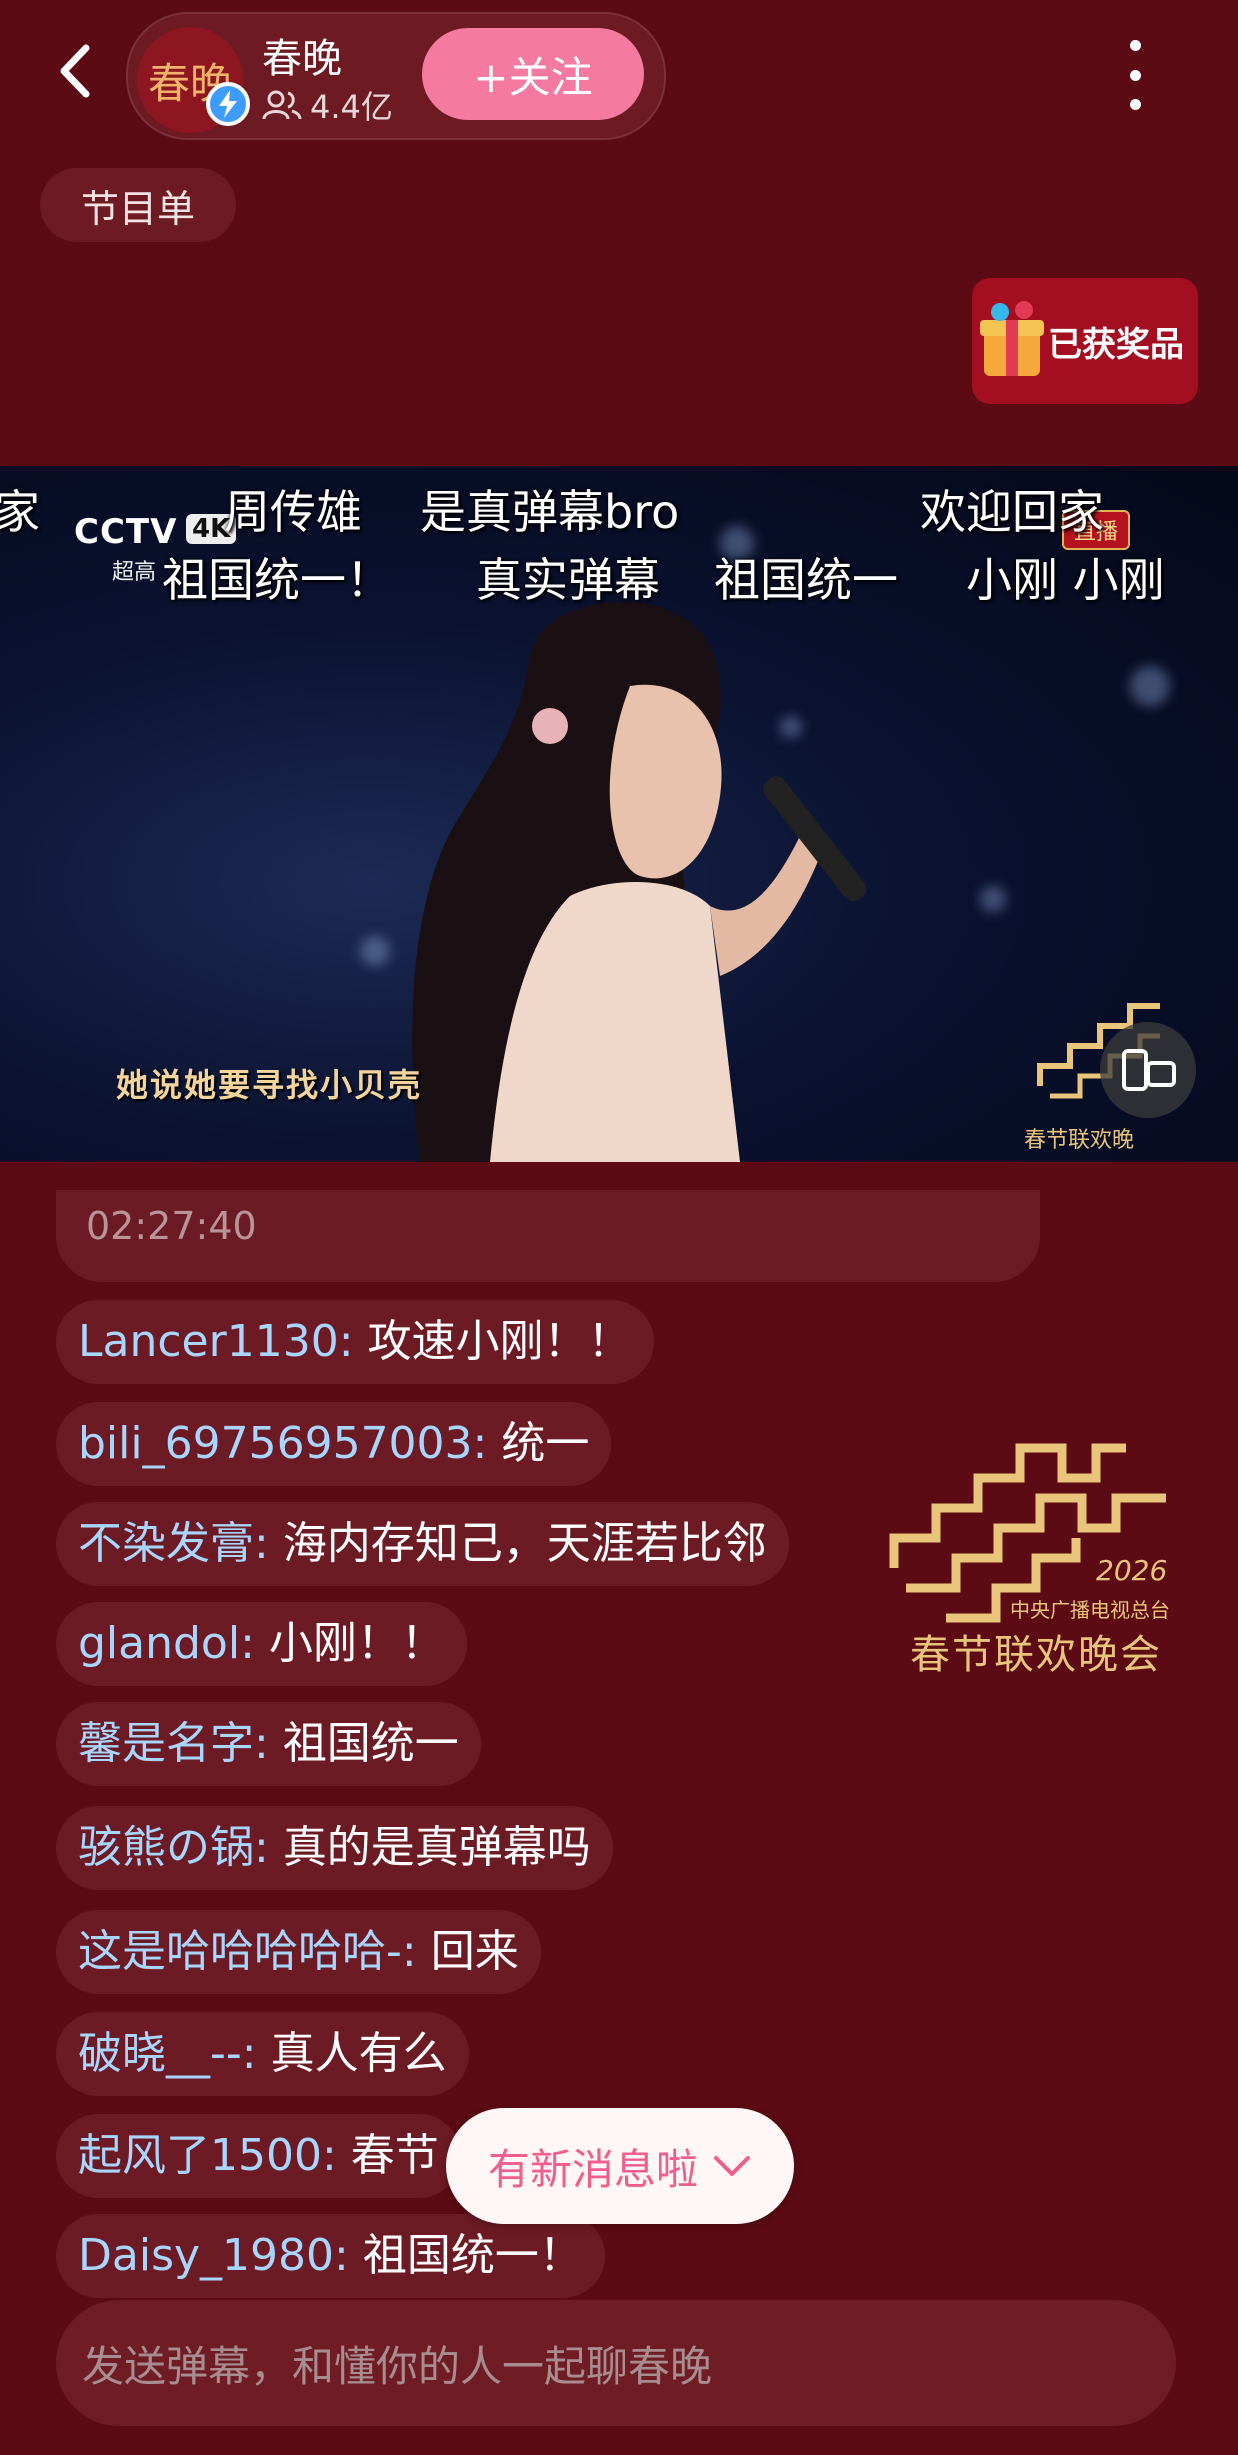  I want to click on chat-username: Daisy_1980, so click(206, 2255).